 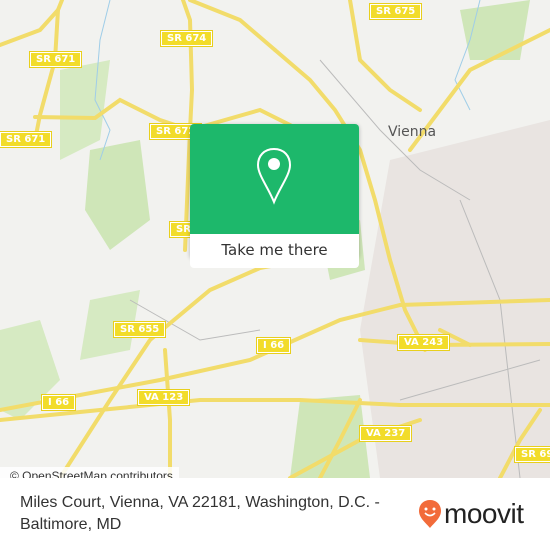 I want to click on road-shield: VA 237, so click(x=385, y=433).